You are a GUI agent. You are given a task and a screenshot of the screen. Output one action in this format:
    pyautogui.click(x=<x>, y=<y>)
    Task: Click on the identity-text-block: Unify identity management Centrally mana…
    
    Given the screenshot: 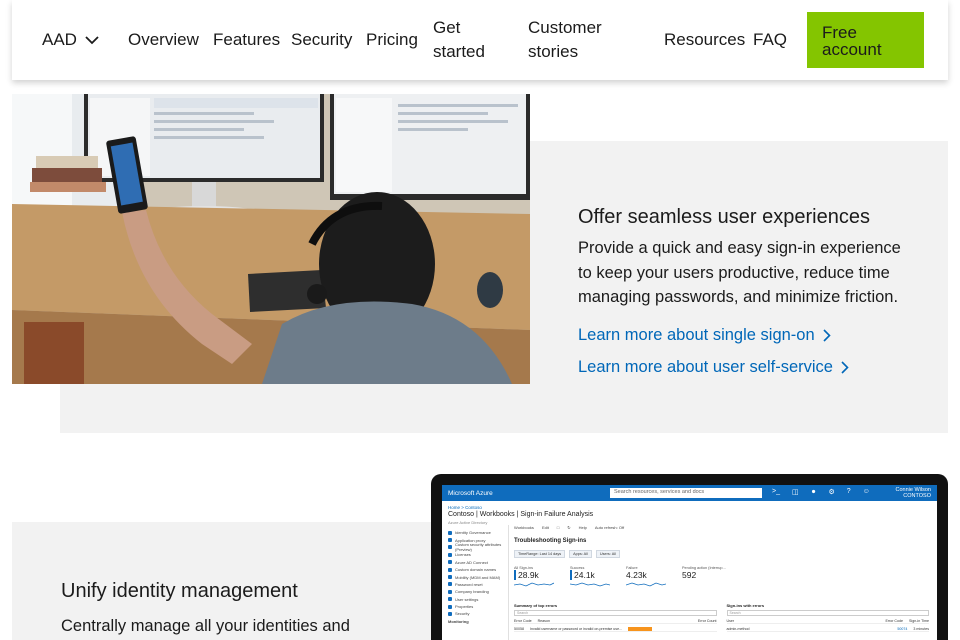 What is the action you would take?
    pyautogui.click(x=221, y=608)
    